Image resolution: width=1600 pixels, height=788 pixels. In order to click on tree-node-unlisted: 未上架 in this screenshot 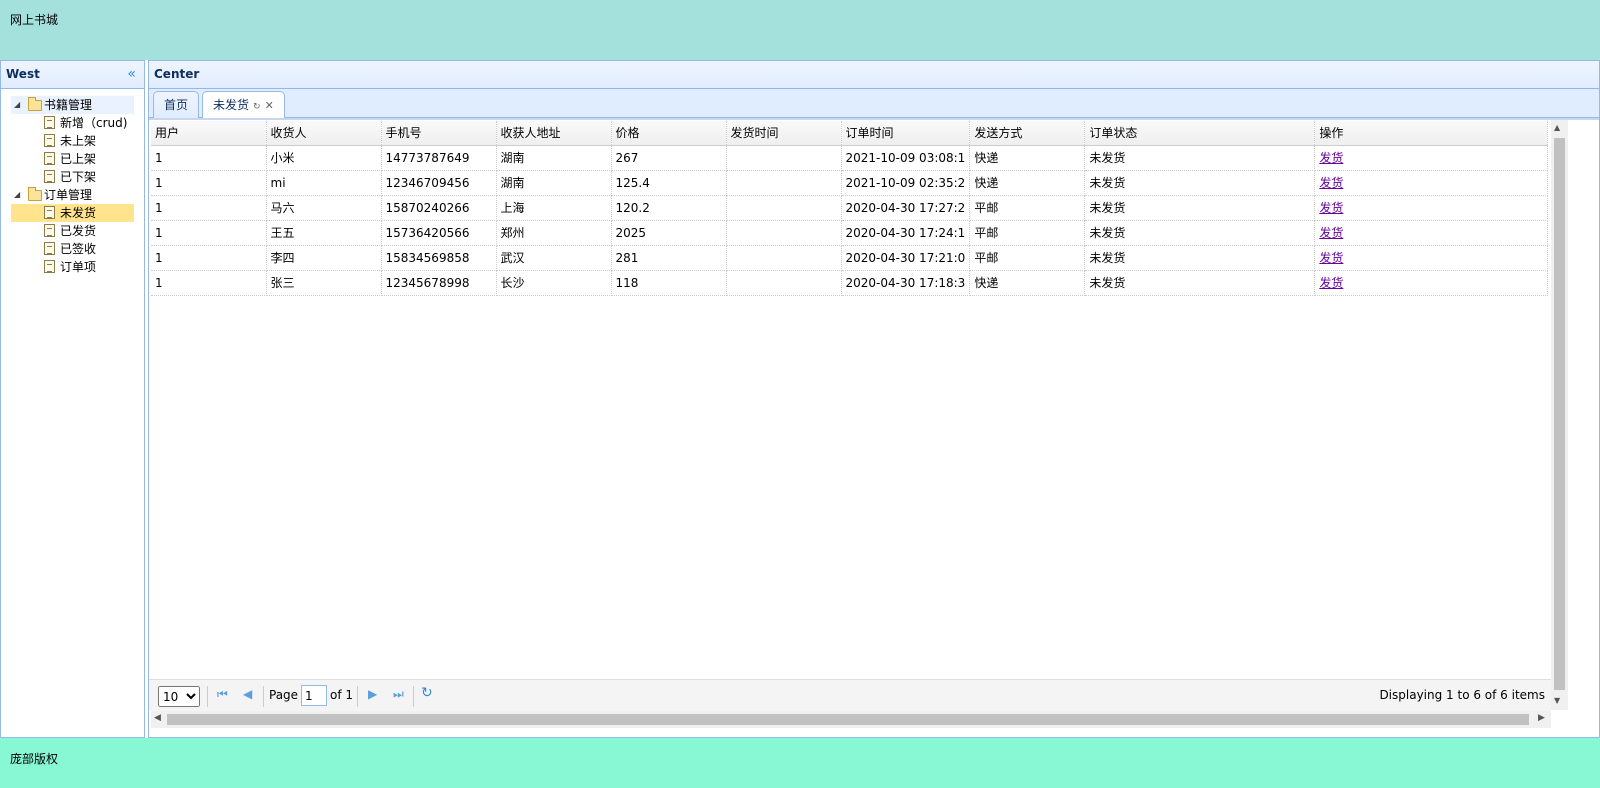, I will do `click(72, 141)`.